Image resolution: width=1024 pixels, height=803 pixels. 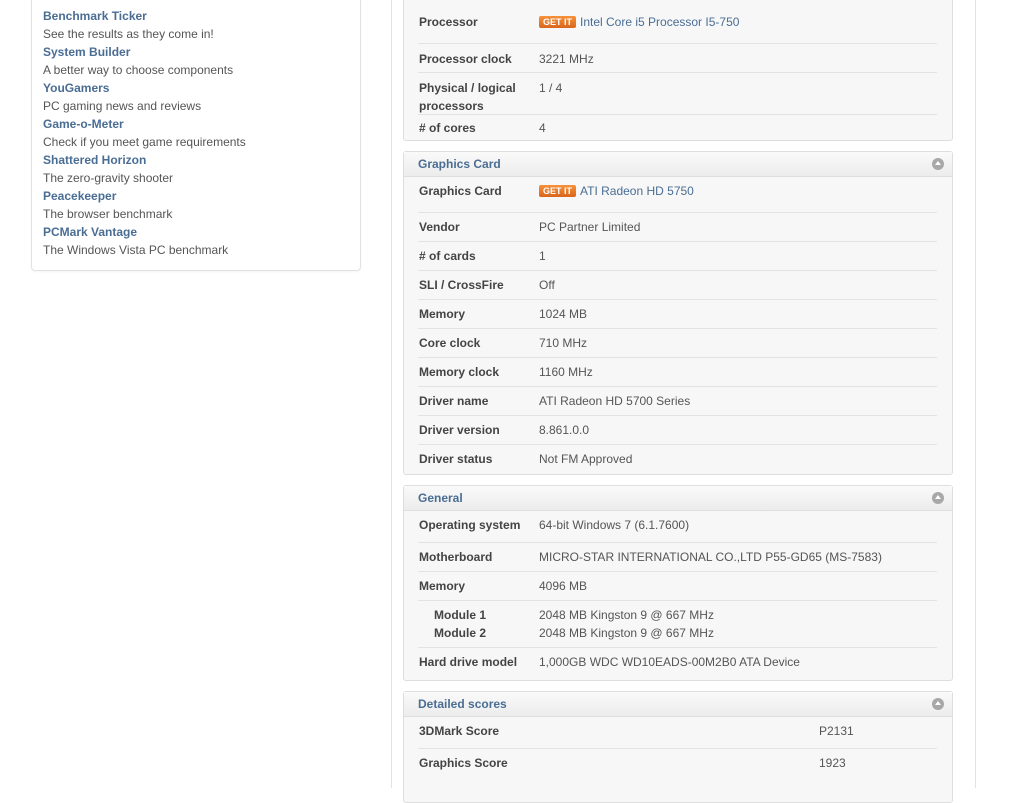 What do you see at coordinates (108, 214) in the screenshot?
I see `sidebar-desc: The browser benchmark` at bounding box center [108, 214].